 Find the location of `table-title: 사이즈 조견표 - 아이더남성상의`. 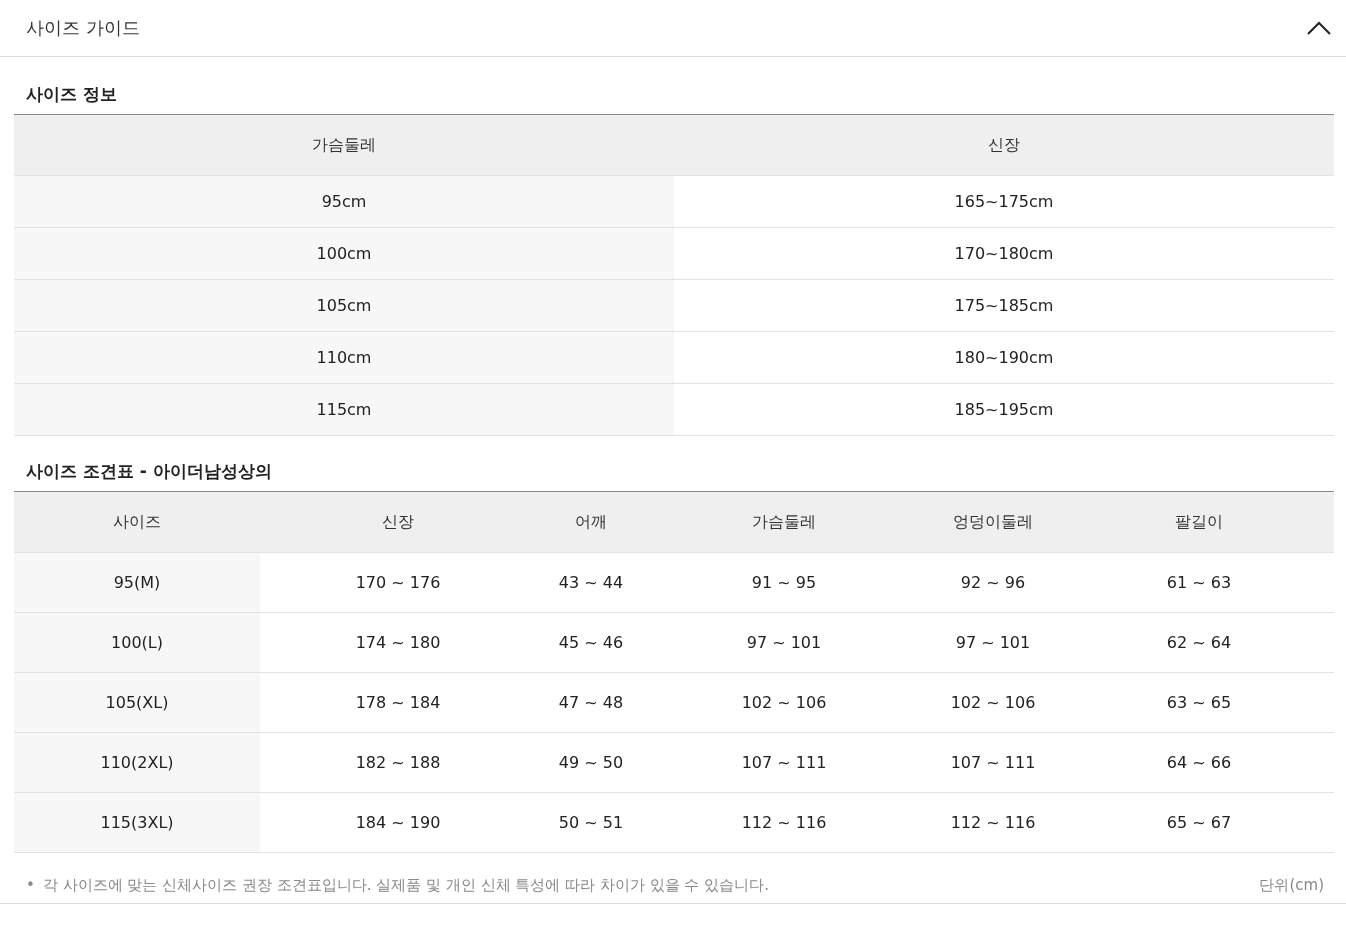

table-title: 사이즈 조견표 - 아이더남성상의 is located at coordinates (149, 471).